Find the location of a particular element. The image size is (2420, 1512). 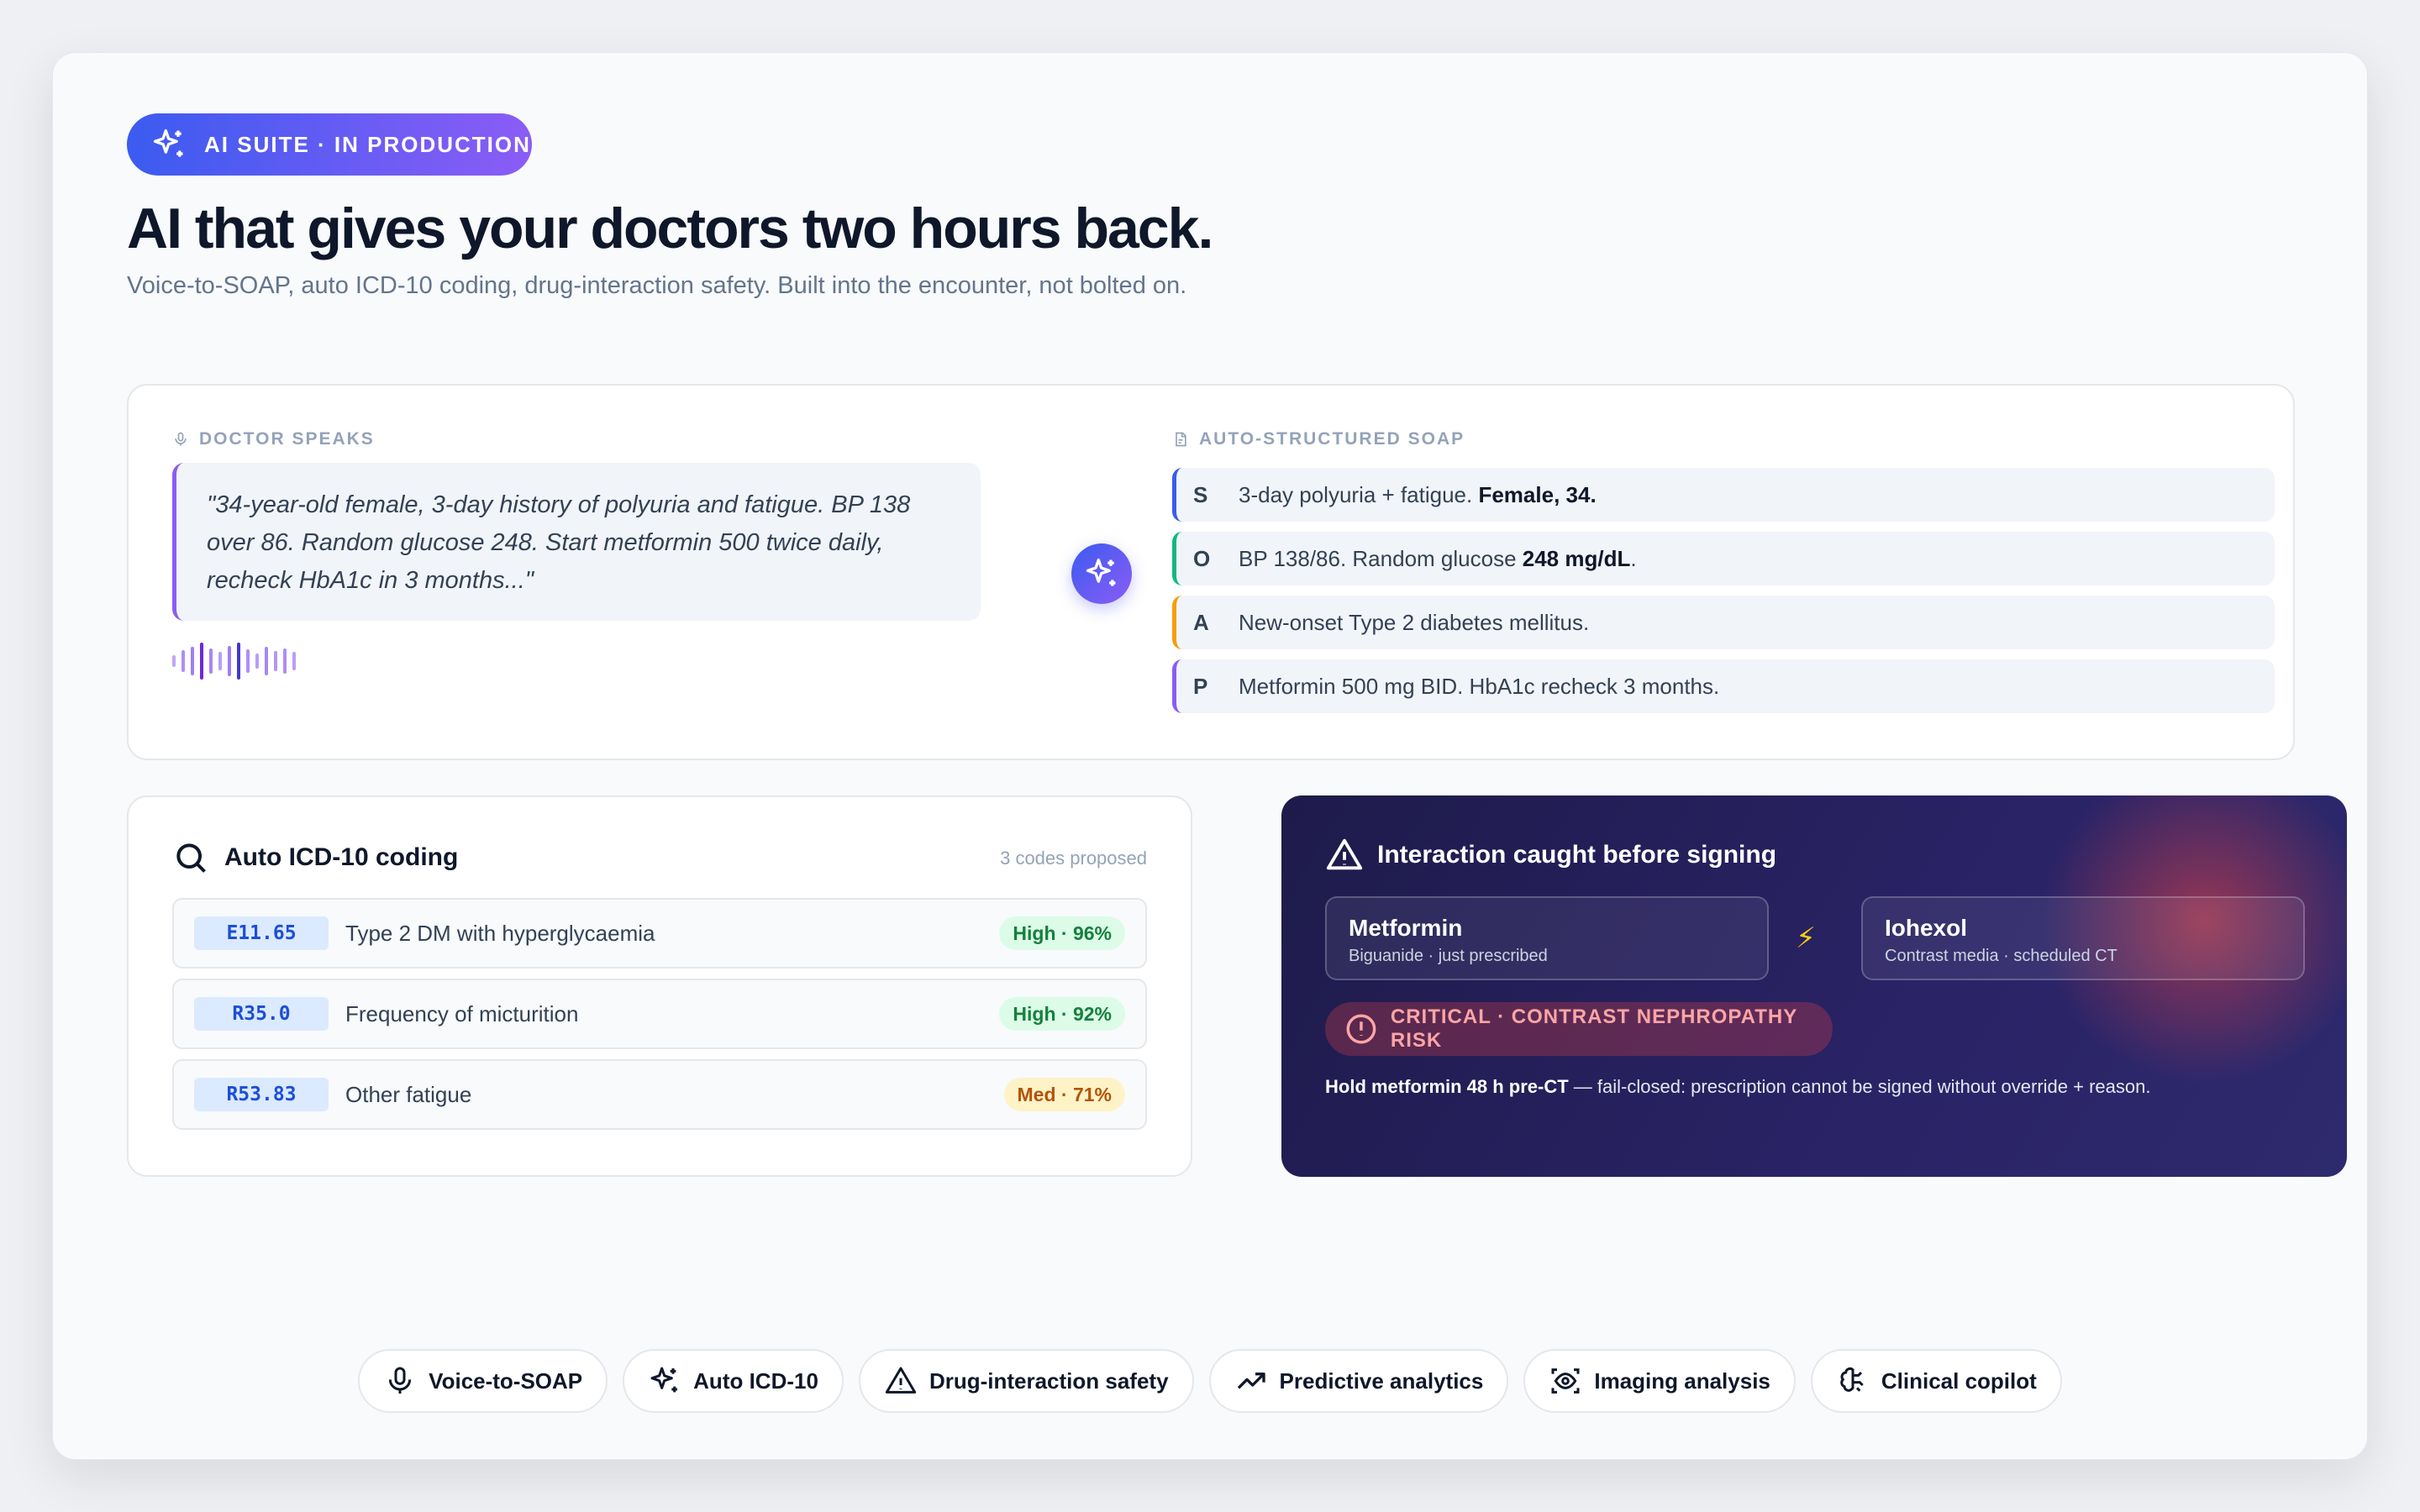

audio-waveform is located at coordinates (234, 661).